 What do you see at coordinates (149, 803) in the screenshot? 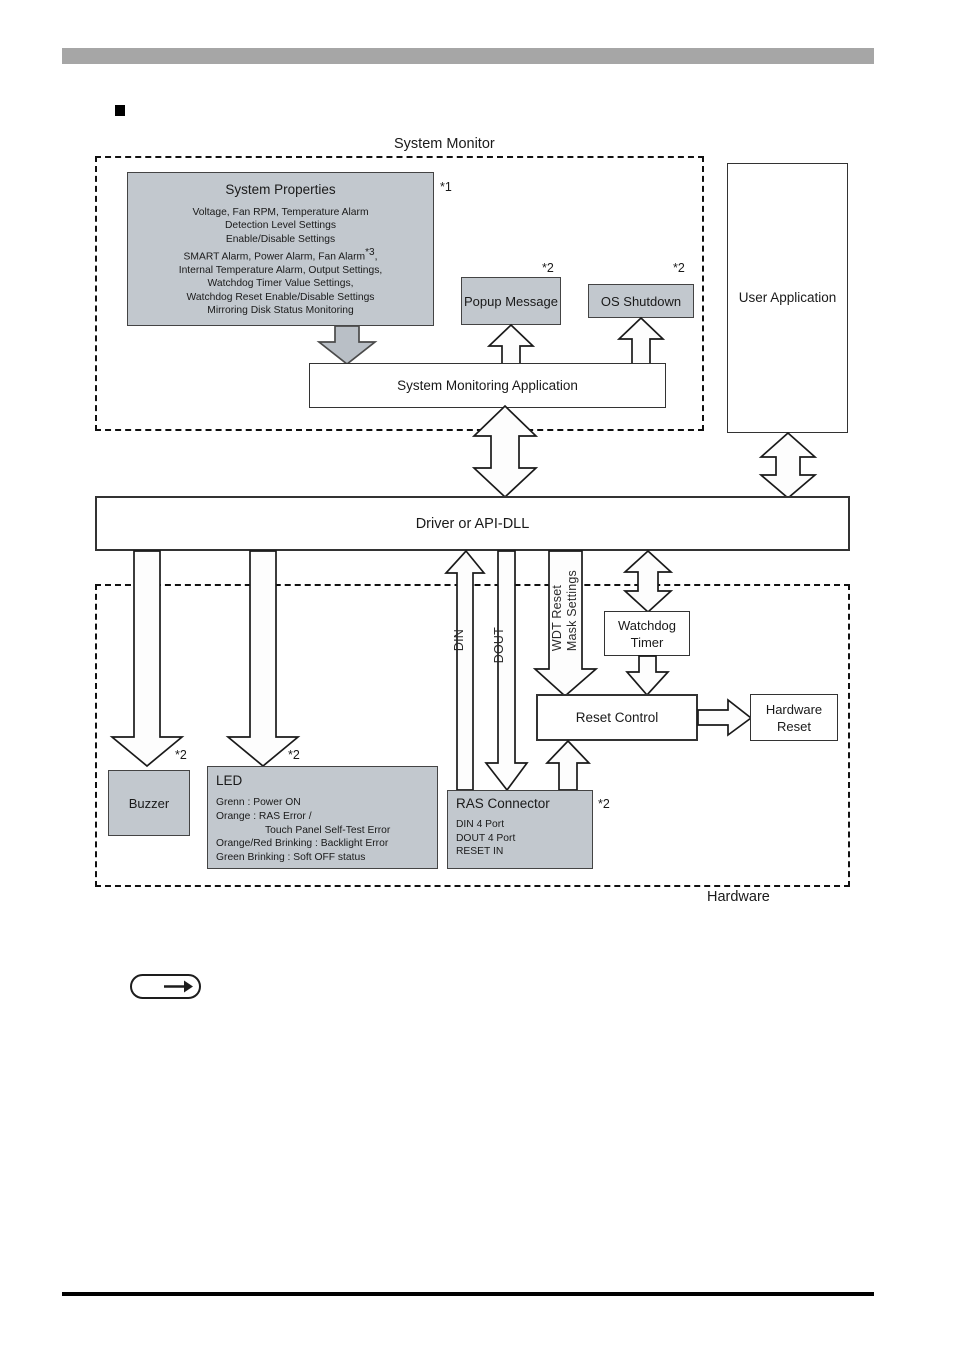
I see `buzzer-box: Buzzer` at bounding box center [149, 803].